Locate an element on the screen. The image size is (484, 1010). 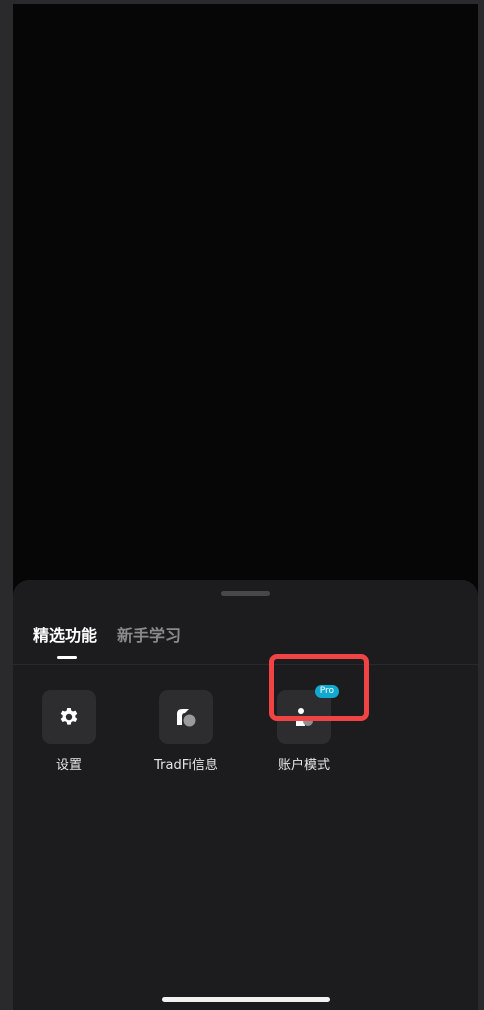
tab-beginner-label: 新手学习 is located at coordinates (149, 635).